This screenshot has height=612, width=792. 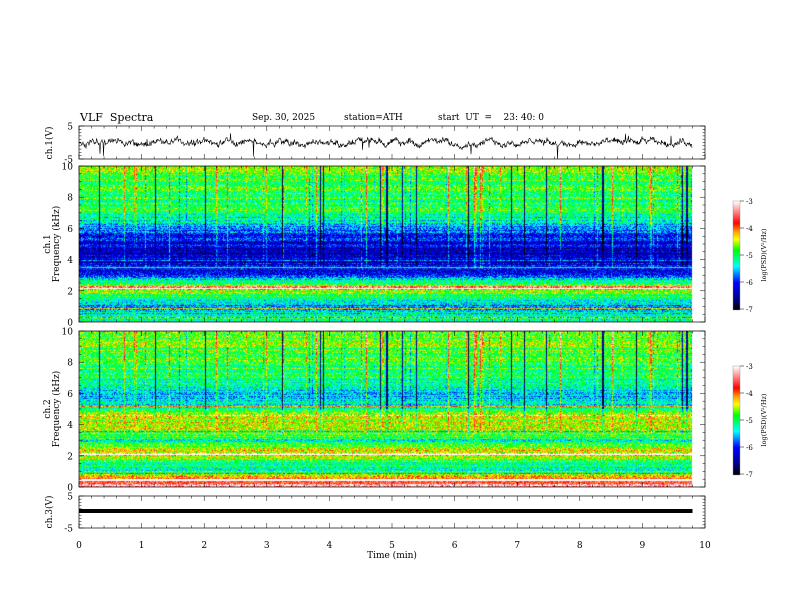 I want to click on ch1-ylabel-frequency: Frequency (kHz), so click(x=56, y=244).